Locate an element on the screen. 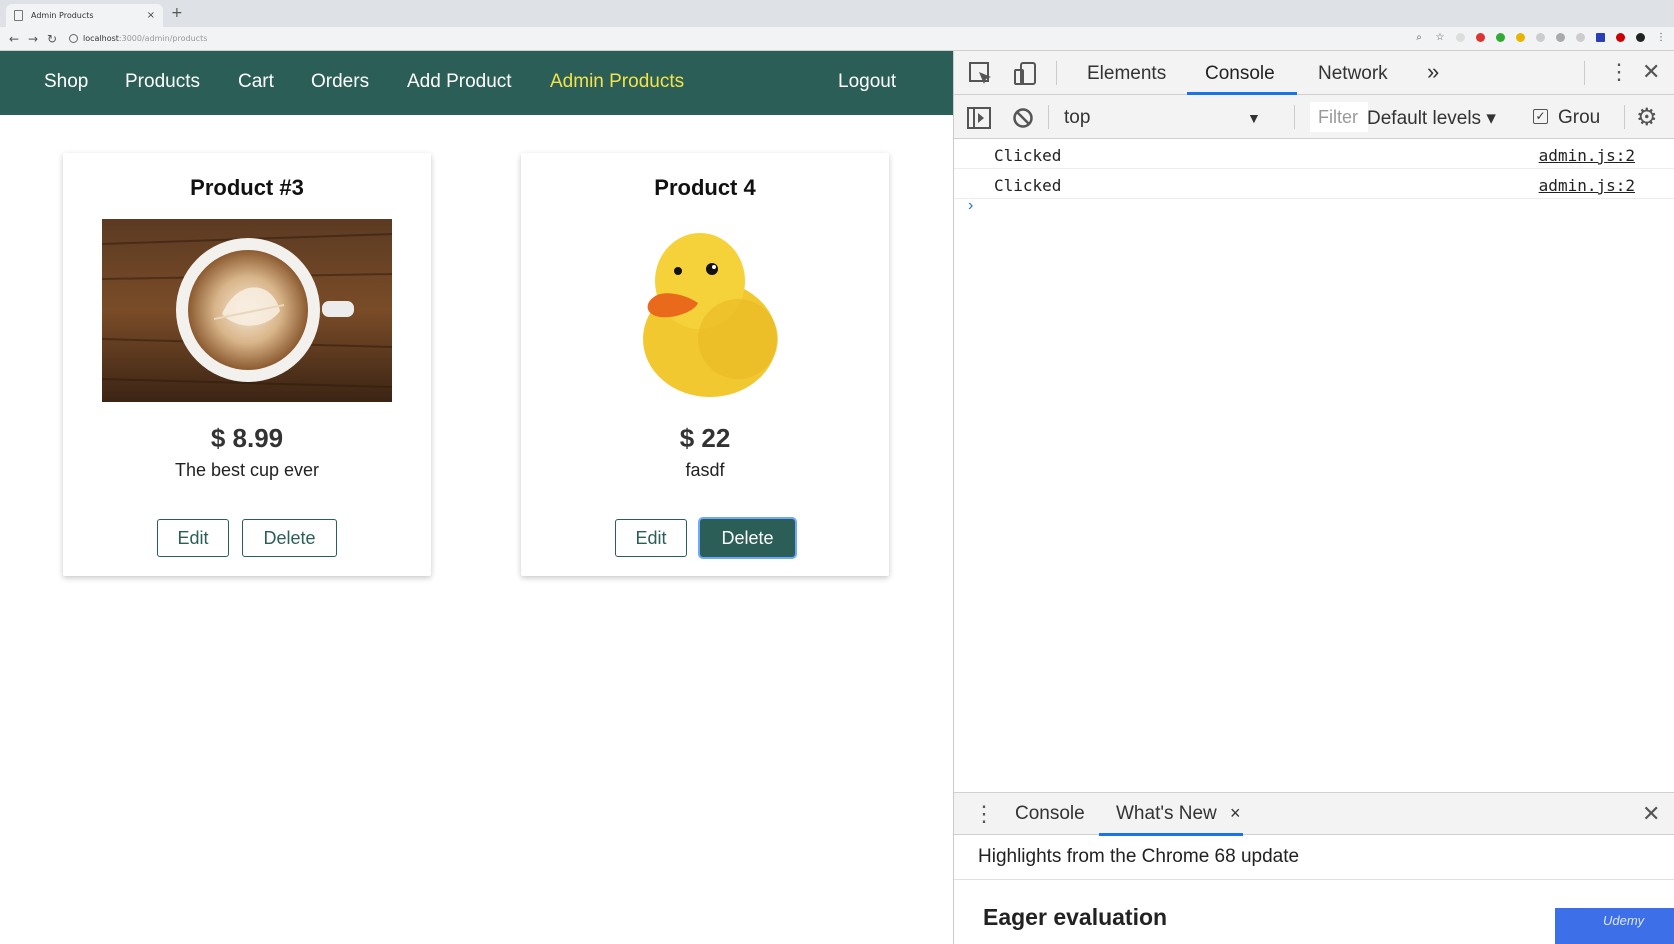  product-description: fasdf is located at coordinates (705, 470).